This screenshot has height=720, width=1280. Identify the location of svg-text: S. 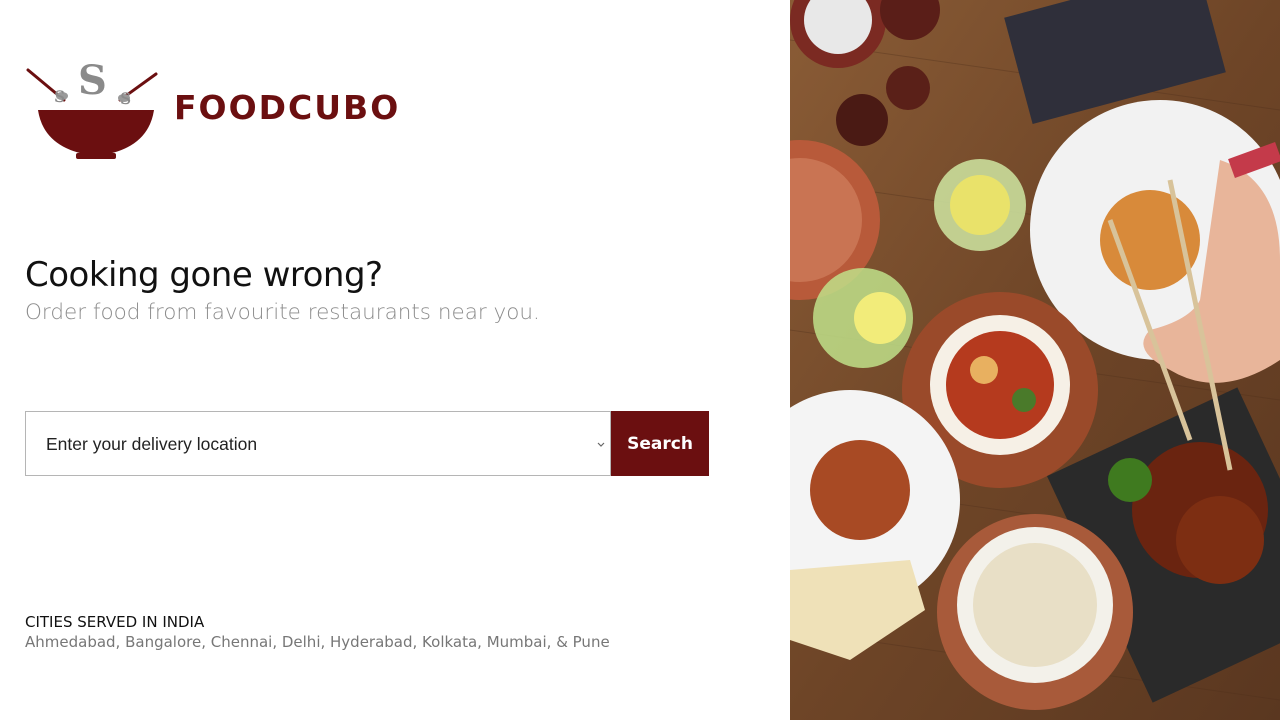
(92, 80).